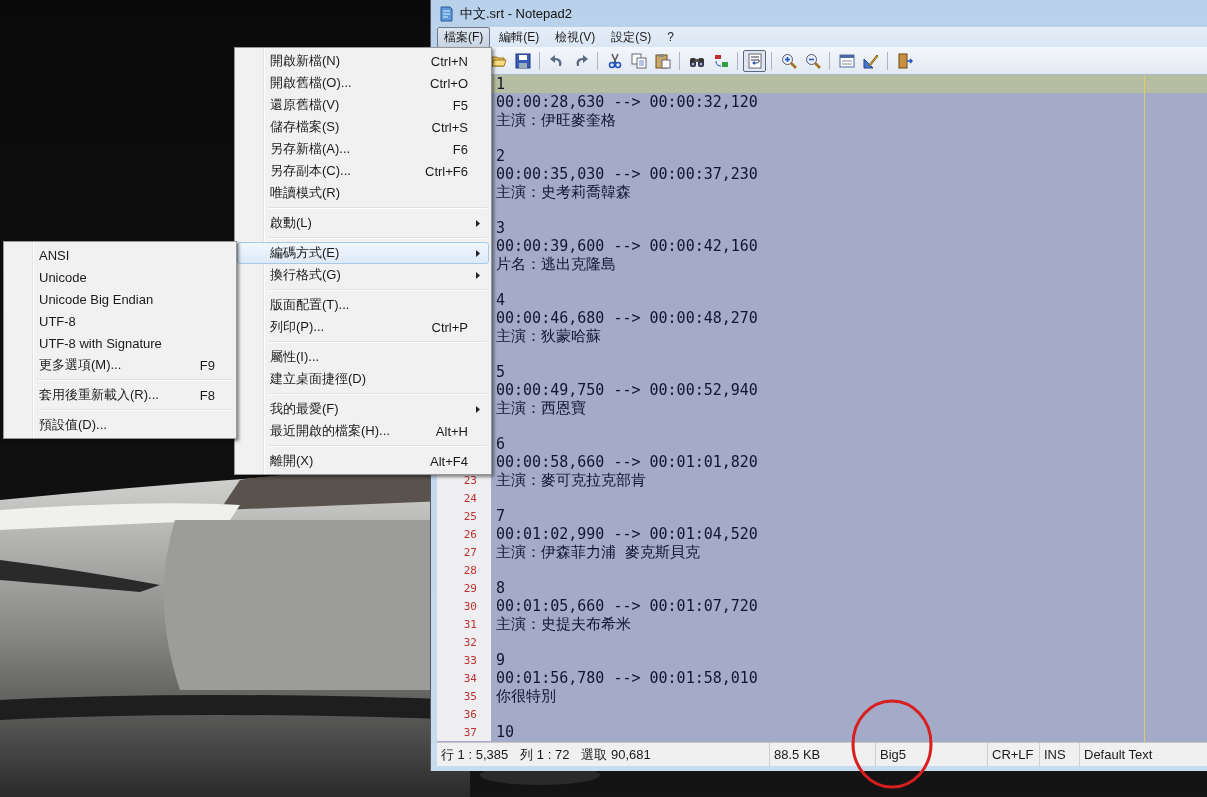 This screenshot has height=797, width=1207. I want to click on menu-item: 最近開啟的檔案(H)... Alt+H, so click(363, 431).